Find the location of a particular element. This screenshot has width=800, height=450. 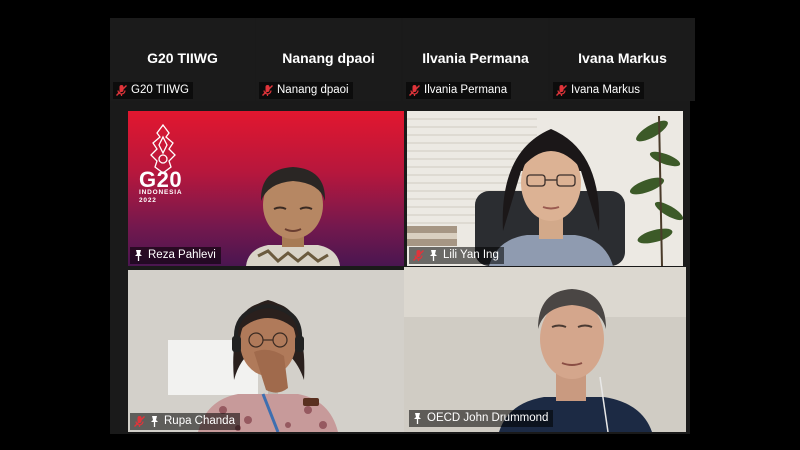

g20-logo-subtext: INDONESIA 2022 is located at coordinates (160, 197).